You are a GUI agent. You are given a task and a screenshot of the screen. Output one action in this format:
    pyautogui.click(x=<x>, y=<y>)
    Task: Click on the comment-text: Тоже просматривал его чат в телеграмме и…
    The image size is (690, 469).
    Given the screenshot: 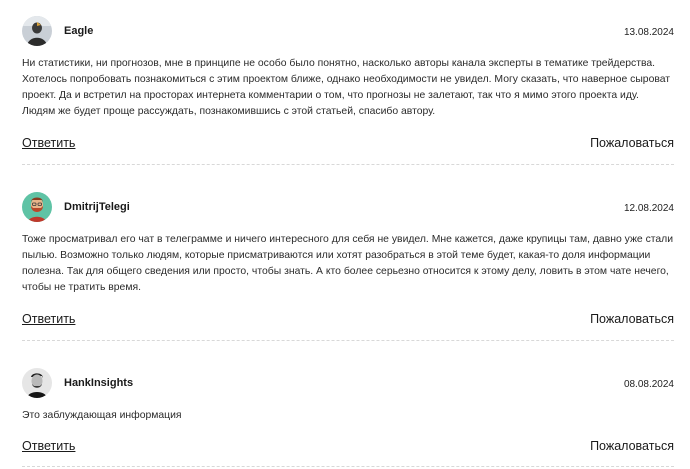 What is the action you would take?
    pyautogui.click(x=348, y=263)
    